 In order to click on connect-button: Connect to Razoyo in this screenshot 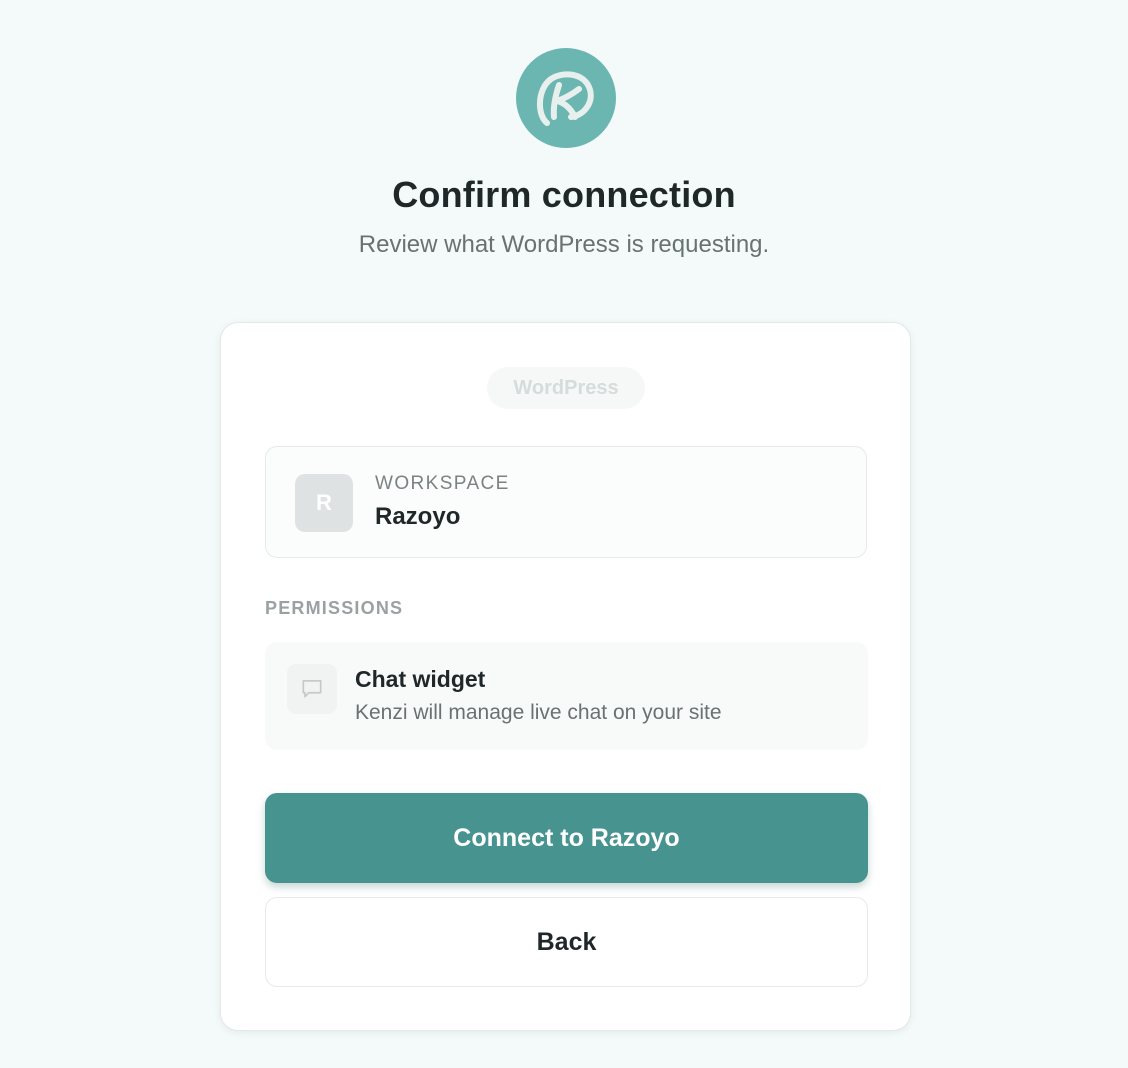, I will do `click(566, 838)`.